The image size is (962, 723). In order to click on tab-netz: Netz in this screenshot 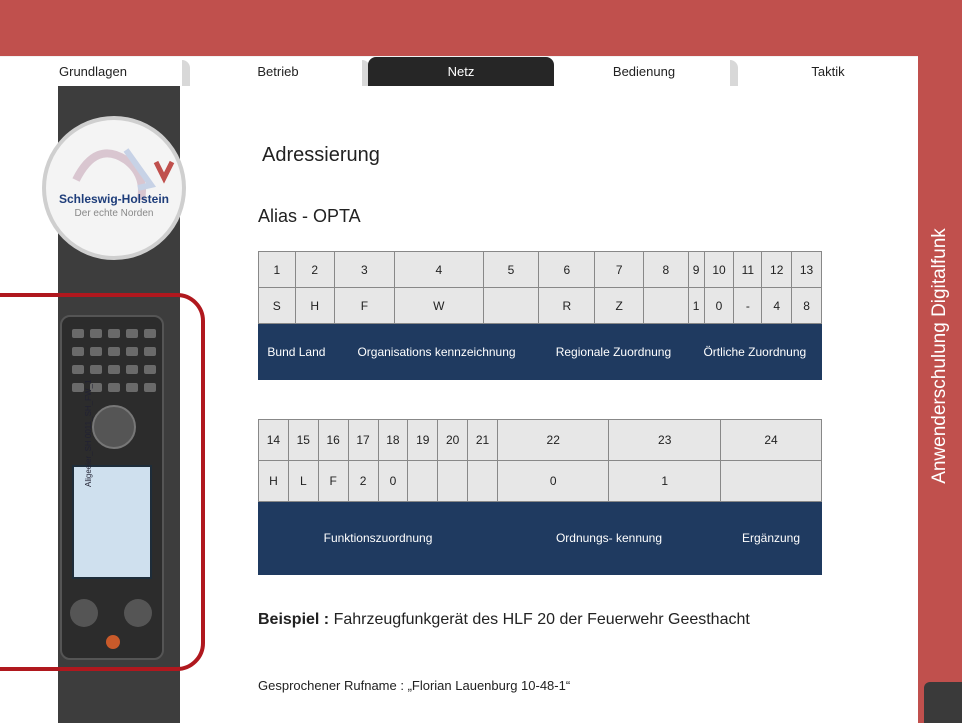, I will do `click(461, 71)`.